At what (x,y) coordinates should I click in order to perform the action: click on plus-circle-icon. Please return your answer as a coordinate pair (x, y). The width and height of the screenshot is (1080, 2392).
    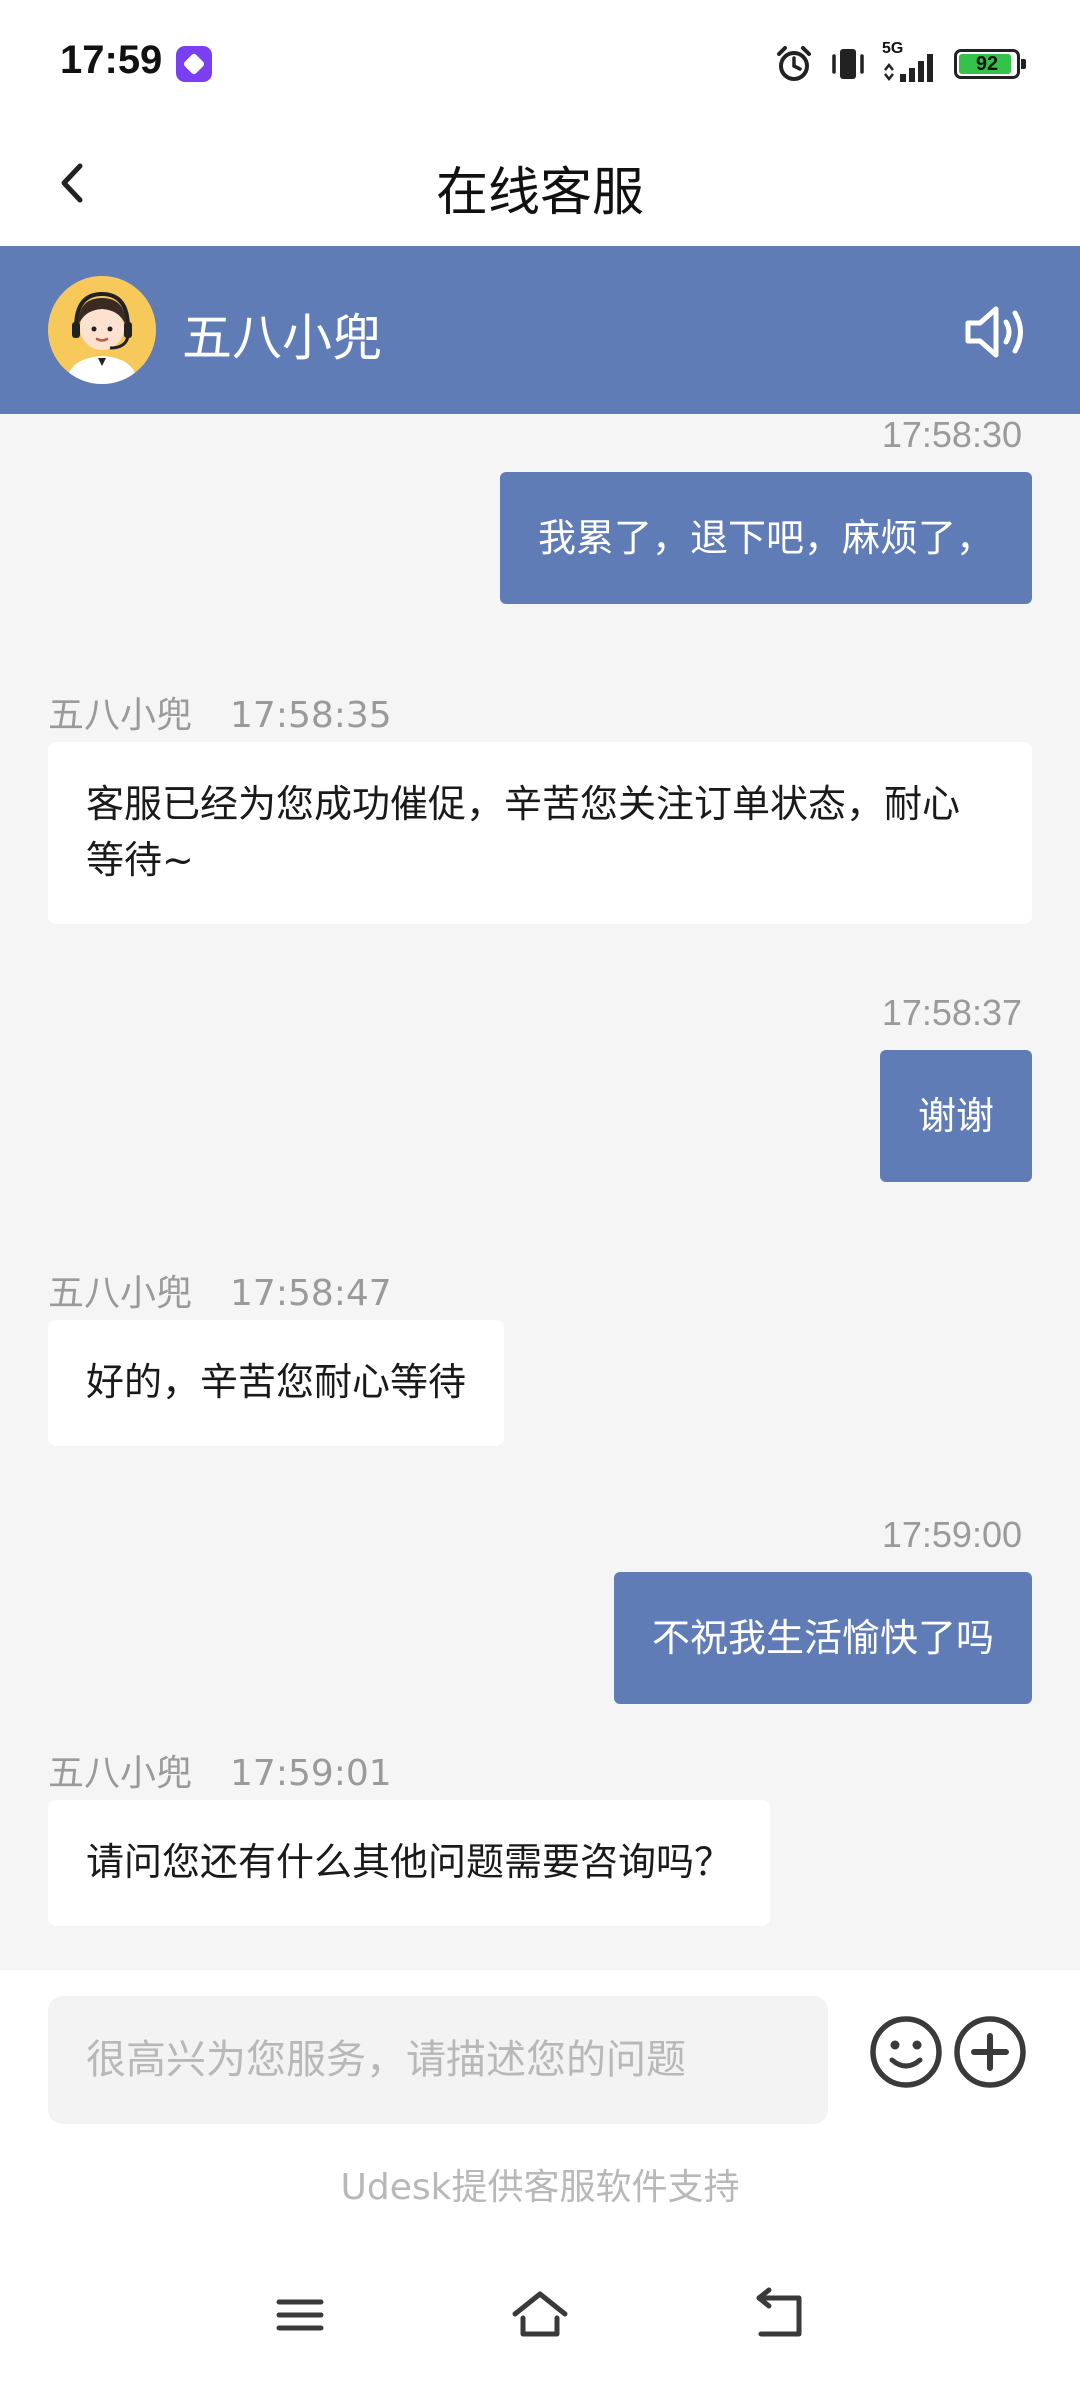
    Looking at the image, I should click on (990, 2052).